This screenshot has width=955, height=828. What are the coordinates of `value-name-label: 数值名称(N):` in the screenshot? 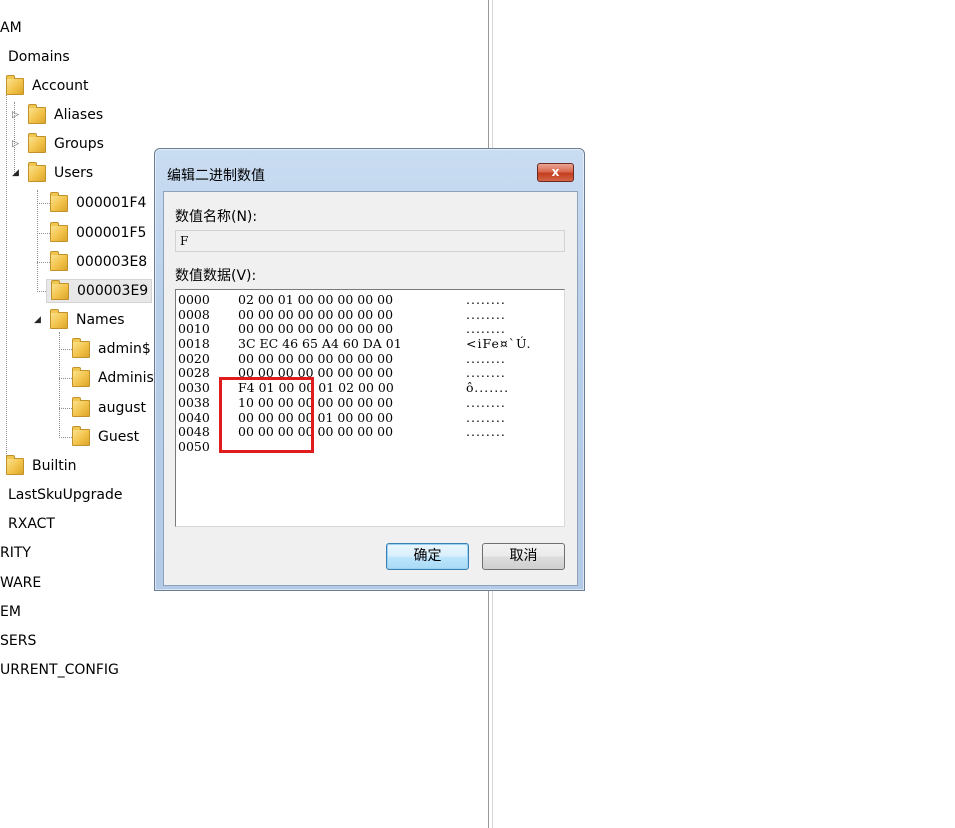 It's located at (216, 217).